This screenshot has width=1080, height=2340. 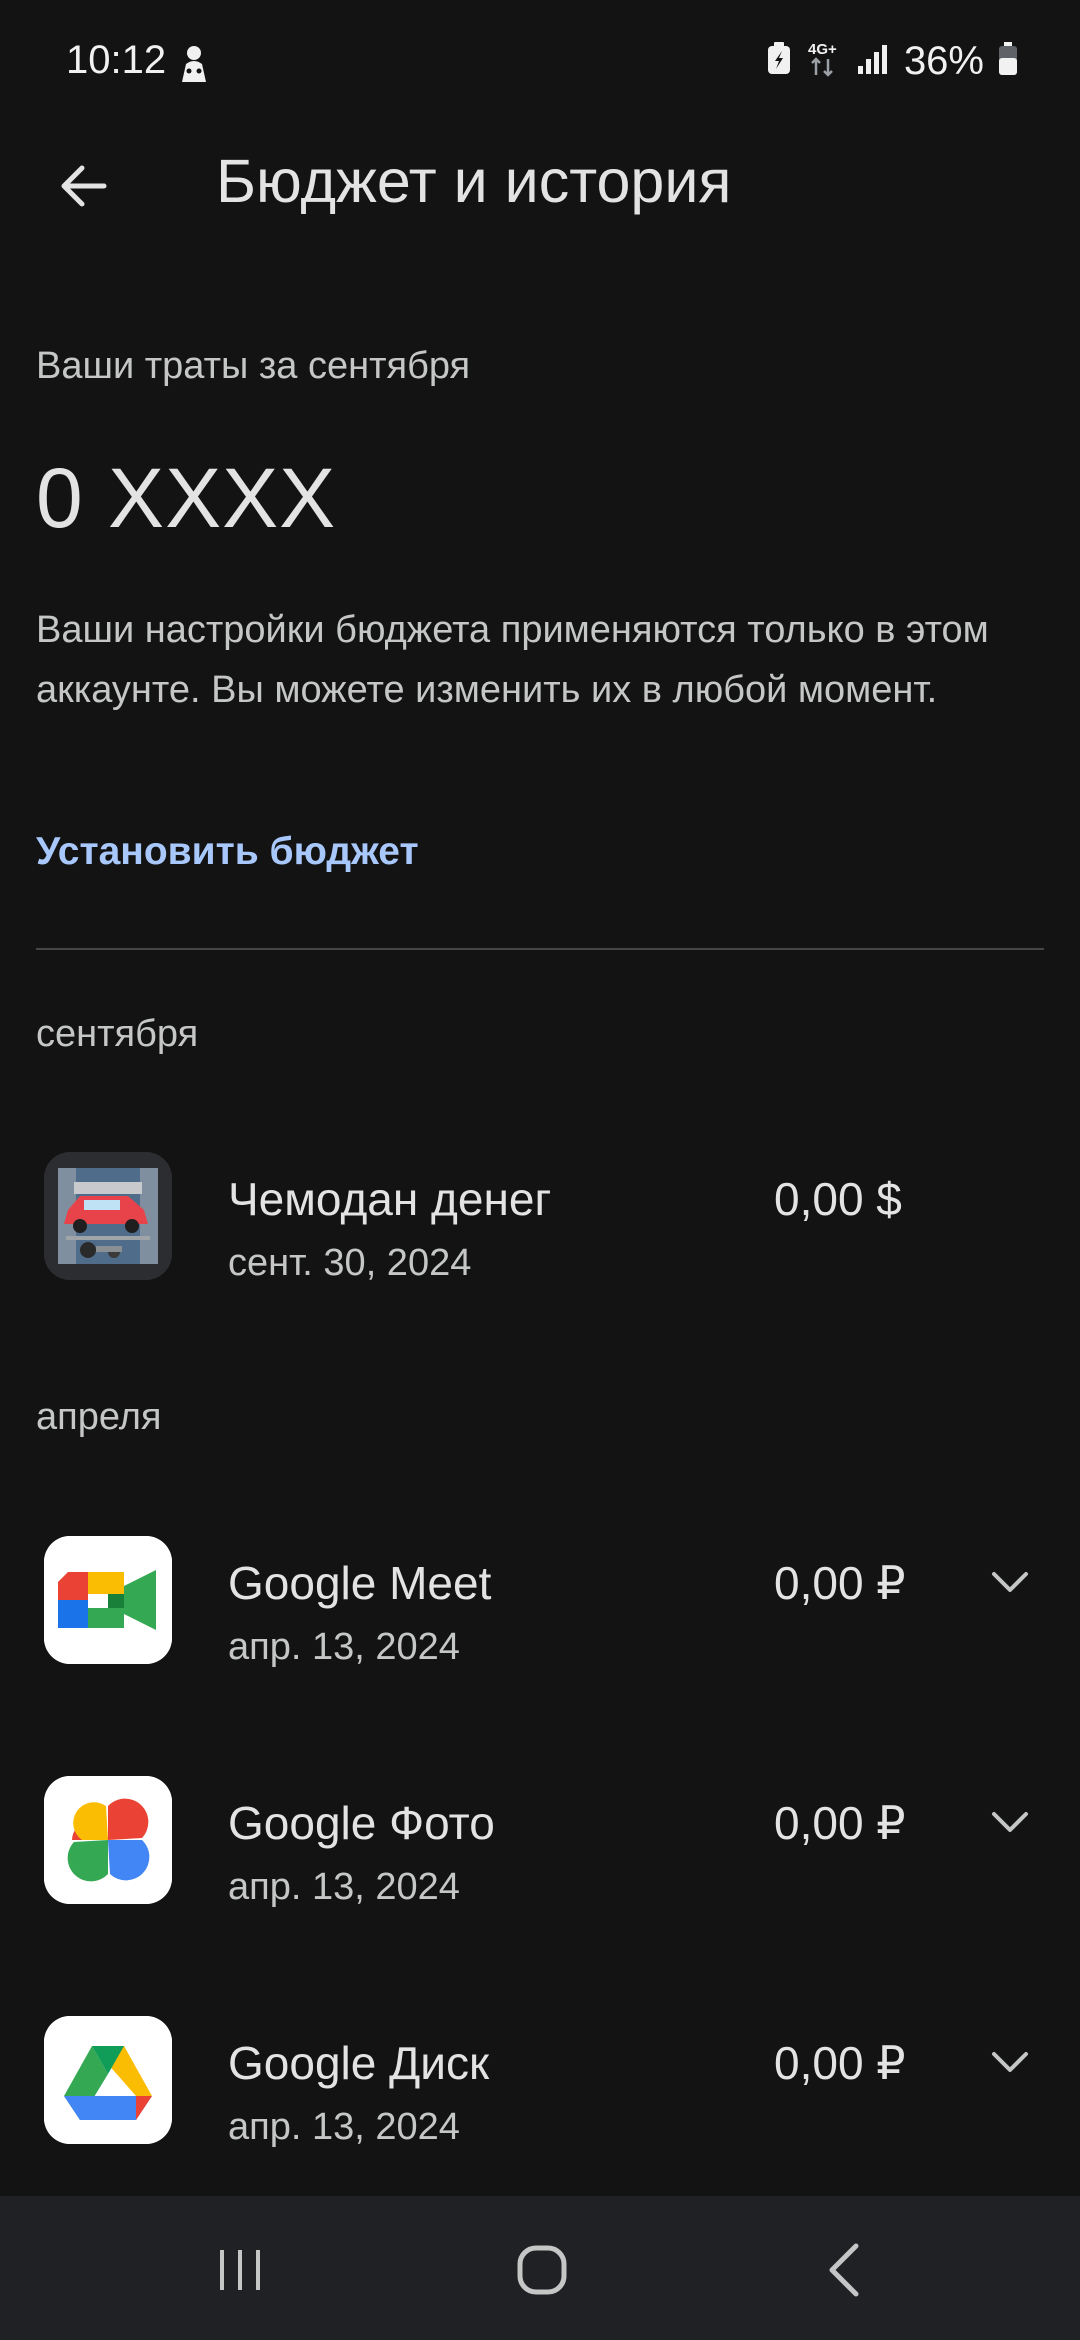 What do you see at coordinates (253, 366) in the screenshot?
I see `spend-label: Ваши траты за сентября` at bounding box center [253, 366].